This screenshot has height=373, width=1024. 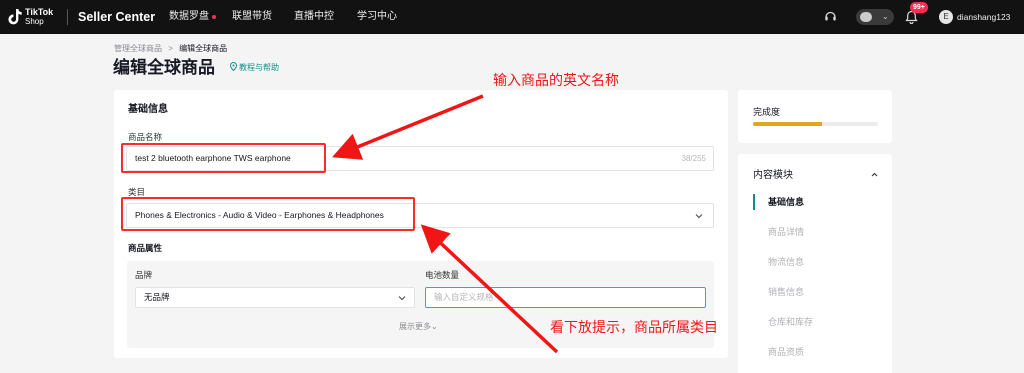 I want to click on annotation-enter-english-name: 输入商品的英文名称, so click(x=556, y=80).